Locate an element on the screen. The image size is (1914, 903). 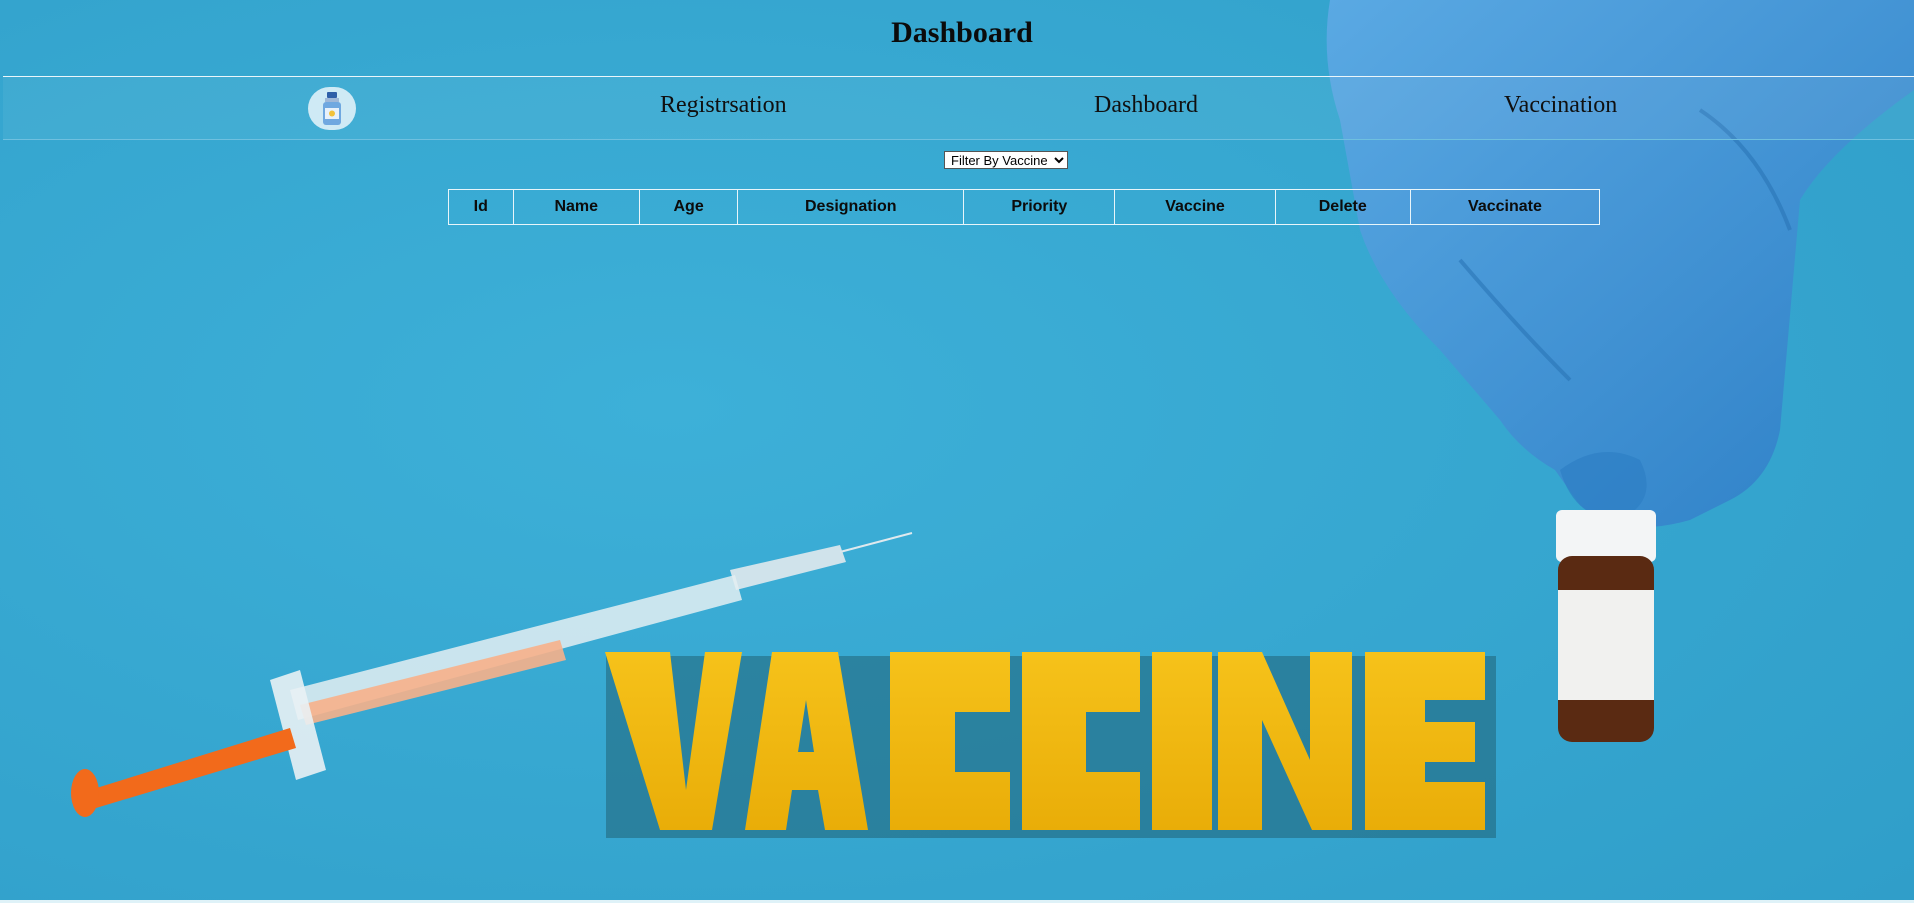
nav-link-vaccination: Vaccination is located at coordinates (1560, 105).